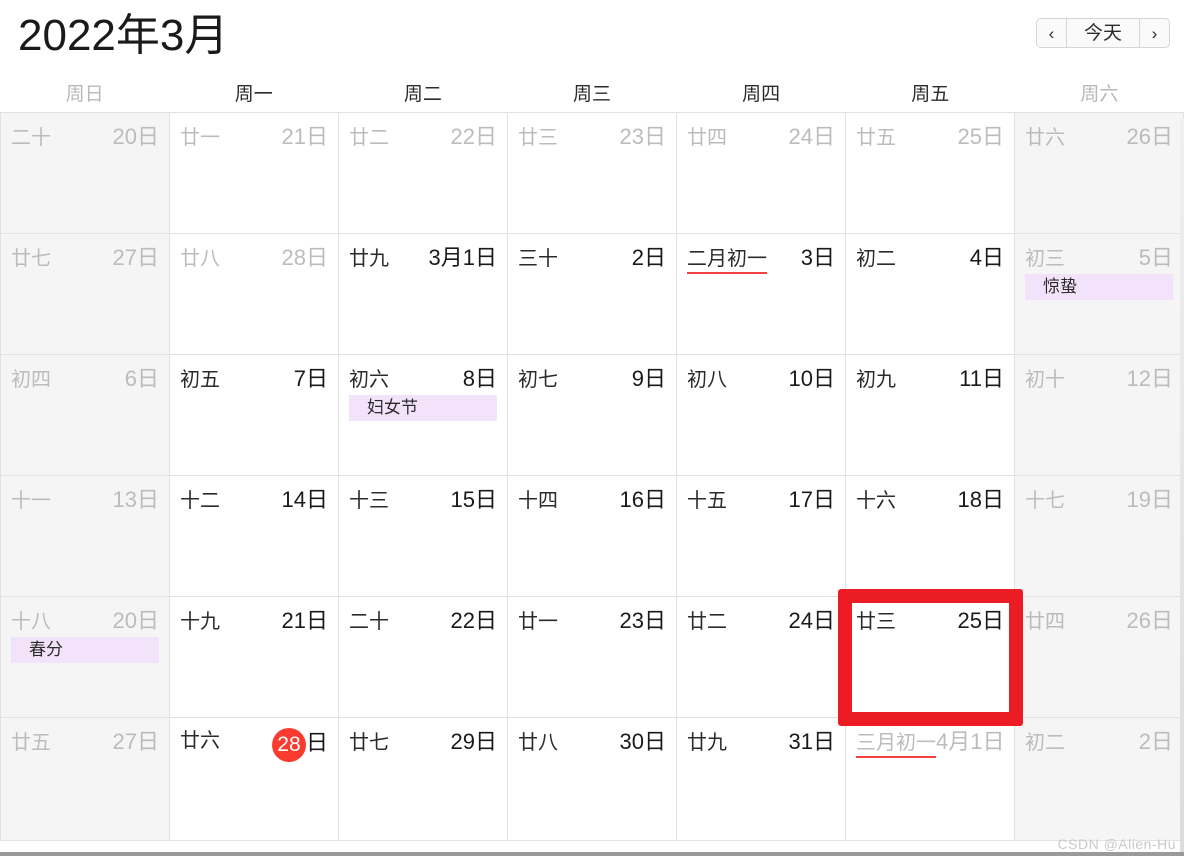 This screenshot has height=856, width=1184. I want to click on day-cell-top: 廿七 29日, so click(423, 739).